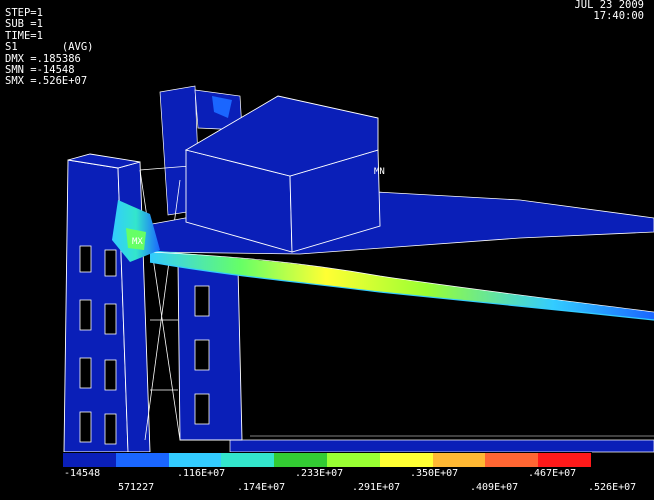  Describe the element at coordinates (379, 172) in the screenshot. I see `mn-marker: MN` at that location.